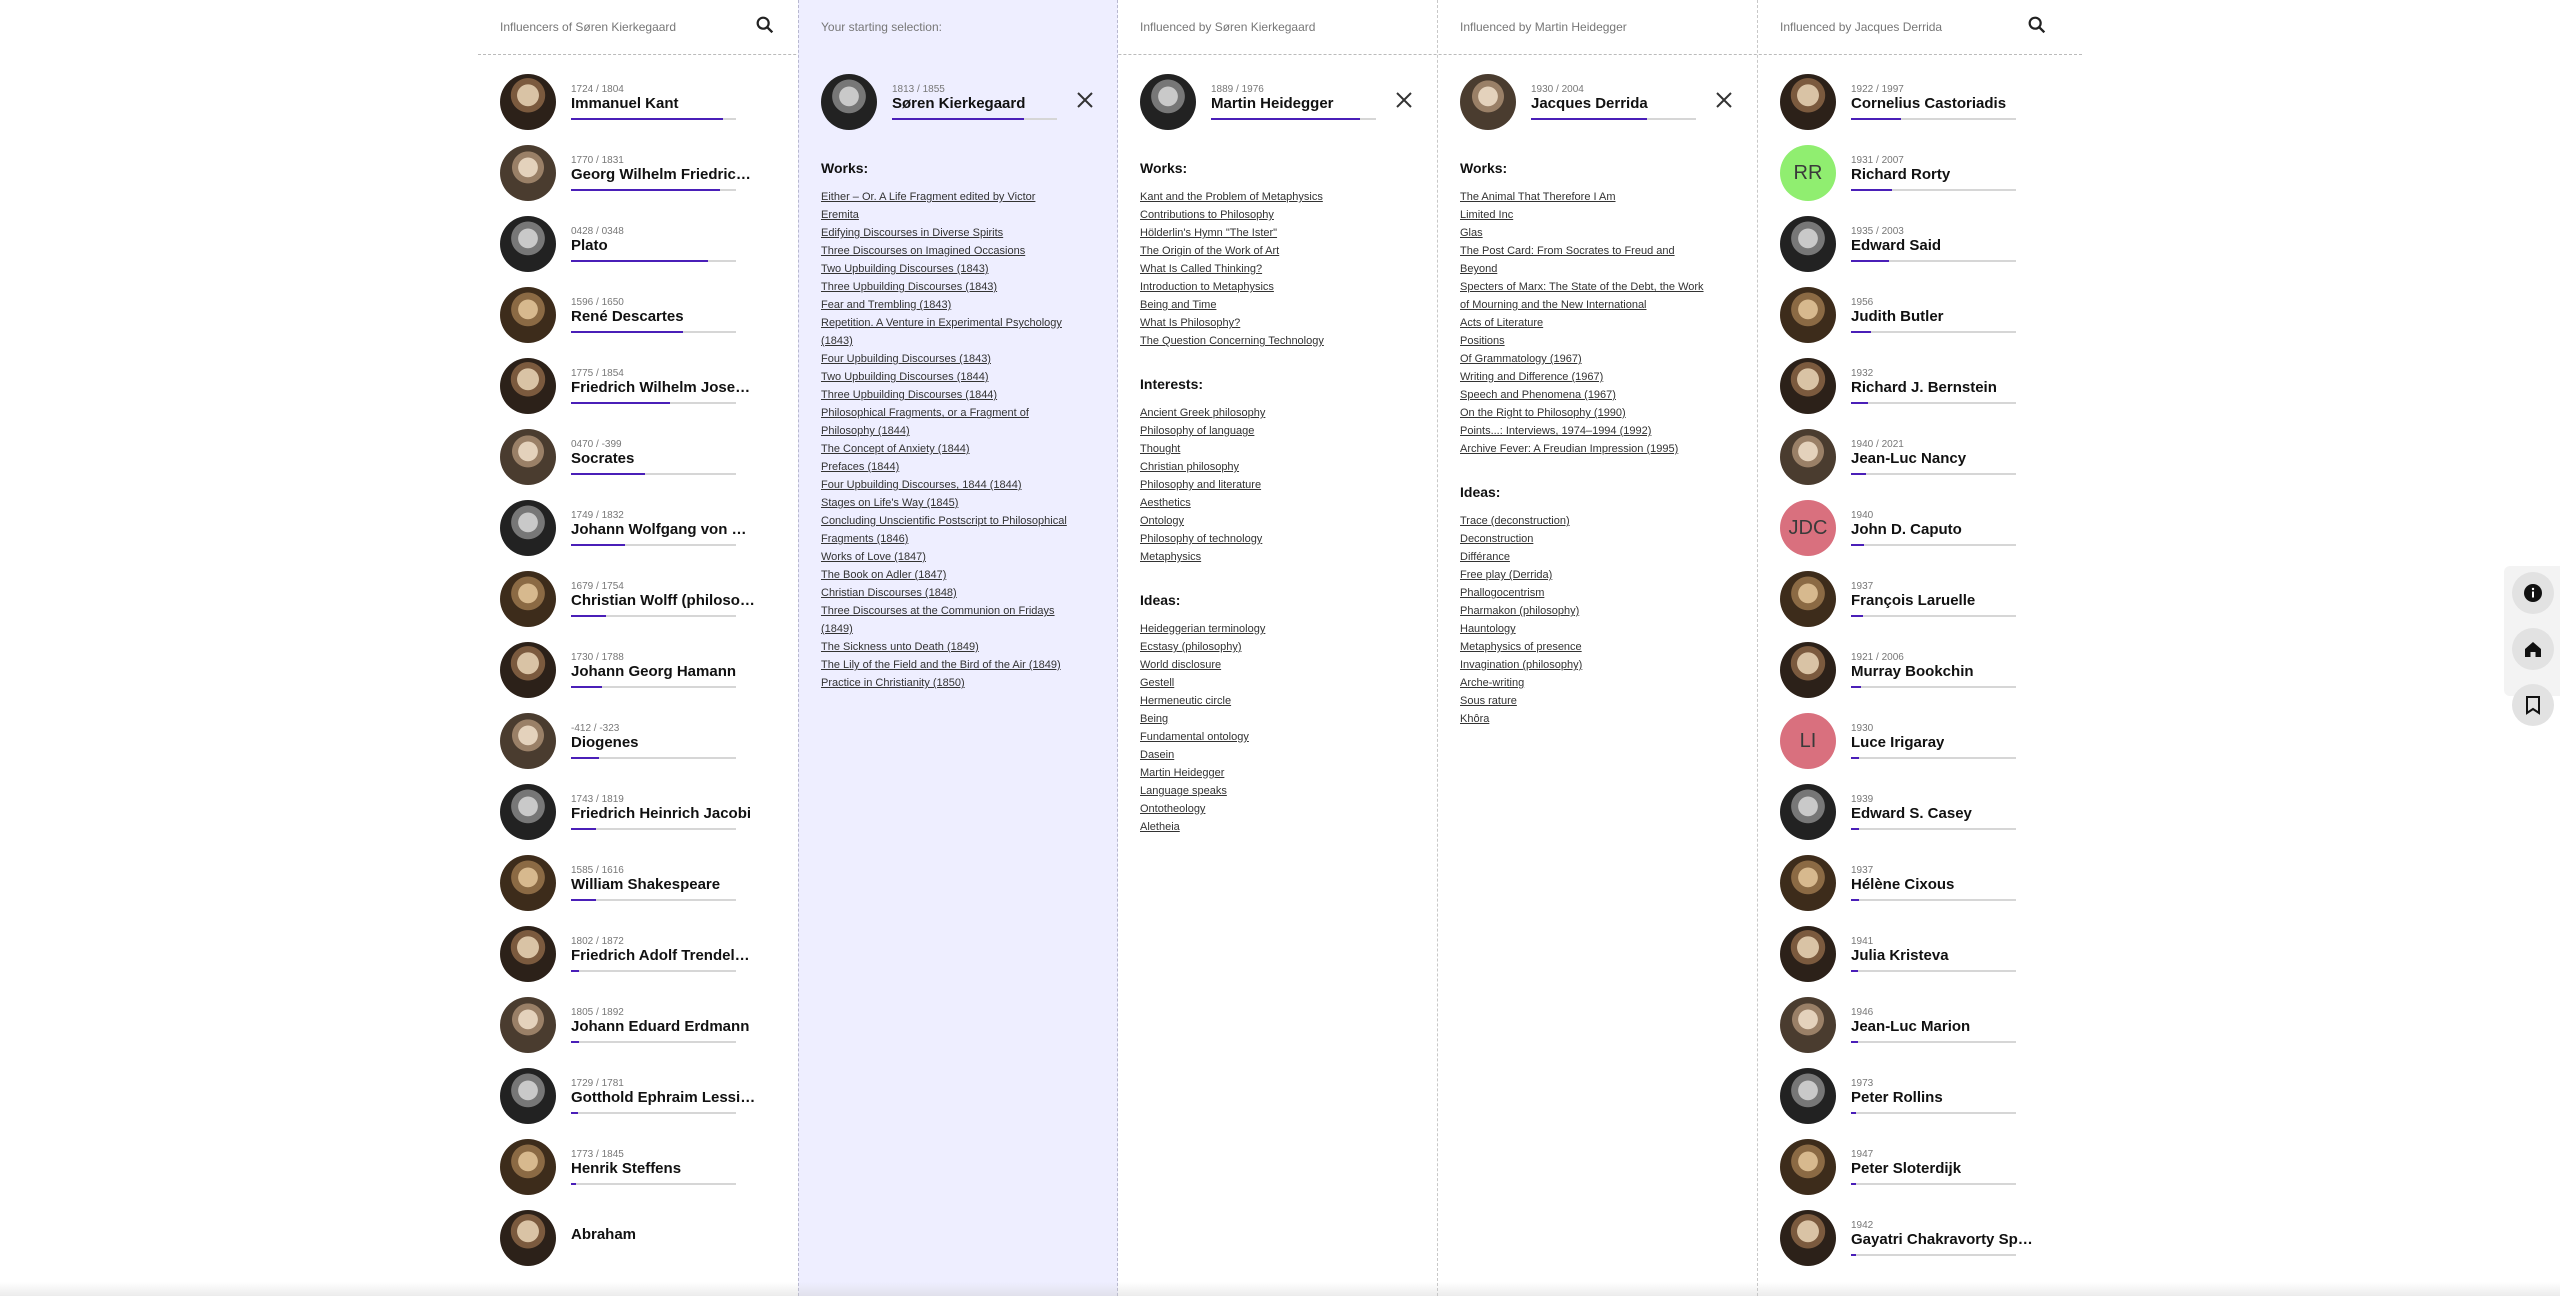 The height and width of the screenshot is (1296, 2560). What do you see at coordinates (2038, 26) in the screenshot?
I see `search-icon` at bounding box center [2038, 26].